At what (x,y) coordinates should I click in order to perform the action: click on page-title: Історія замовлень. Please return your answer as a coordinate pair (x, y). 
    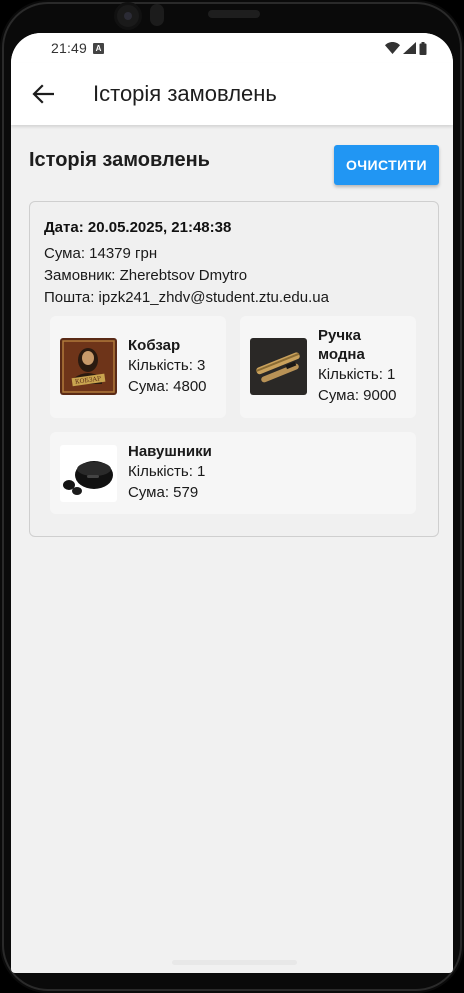
    Looking at the image, I should click on (119, 160).